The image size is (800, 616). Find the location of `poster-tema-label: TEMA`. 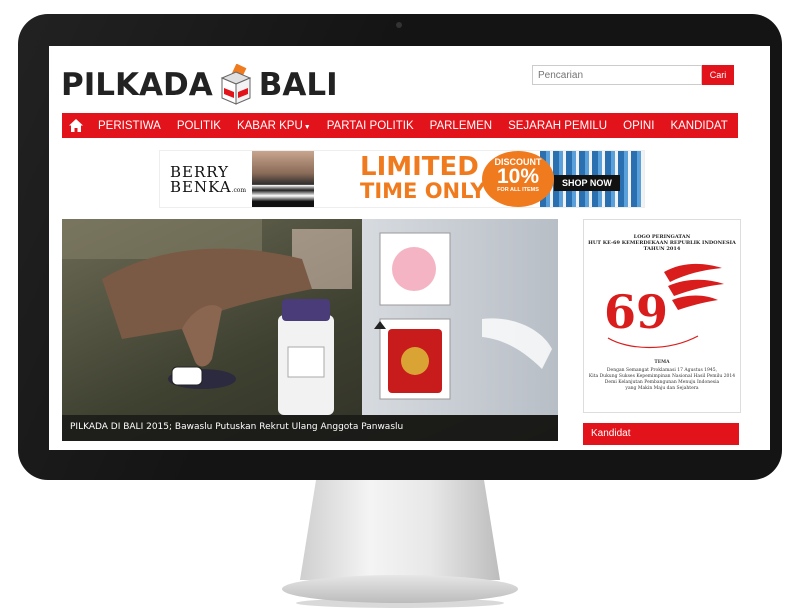

poster-tema-label: TEMA is located at coordinates (662, 362).